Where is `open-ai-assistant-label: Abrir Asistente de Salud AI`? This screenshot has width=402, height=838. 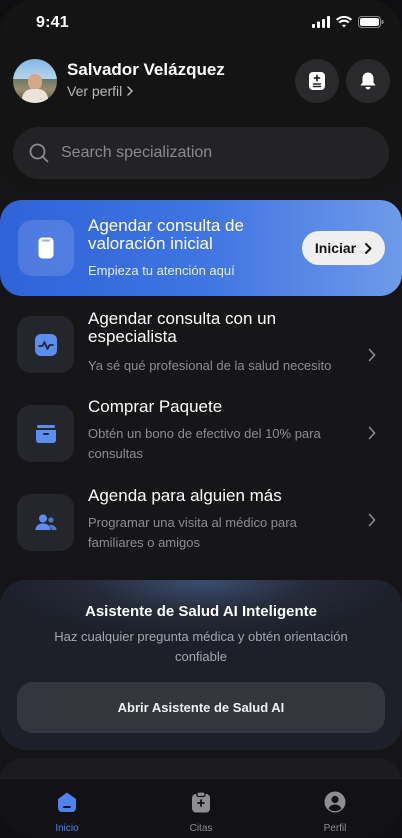 open-ai-assistant-label: Abrir Asistente de Salud AI is located at coordinates (201, 707).